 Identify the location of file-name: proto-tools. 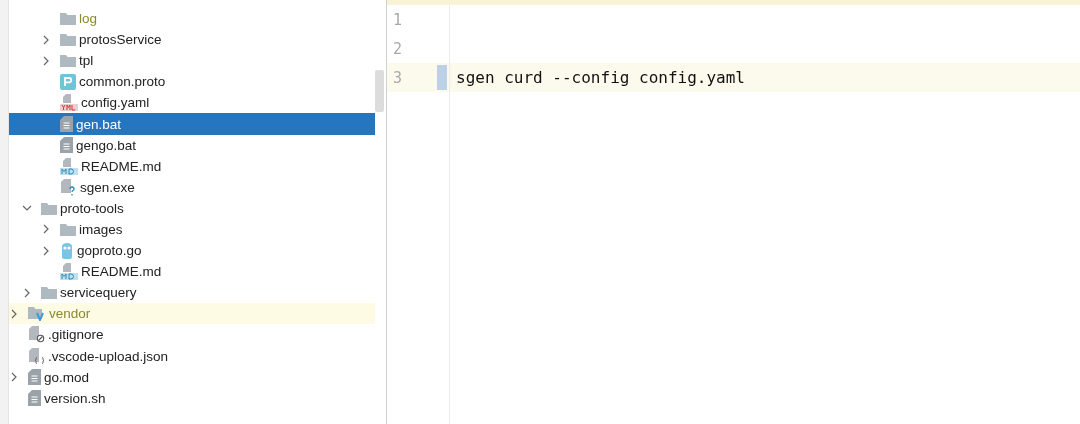
(92, 208).